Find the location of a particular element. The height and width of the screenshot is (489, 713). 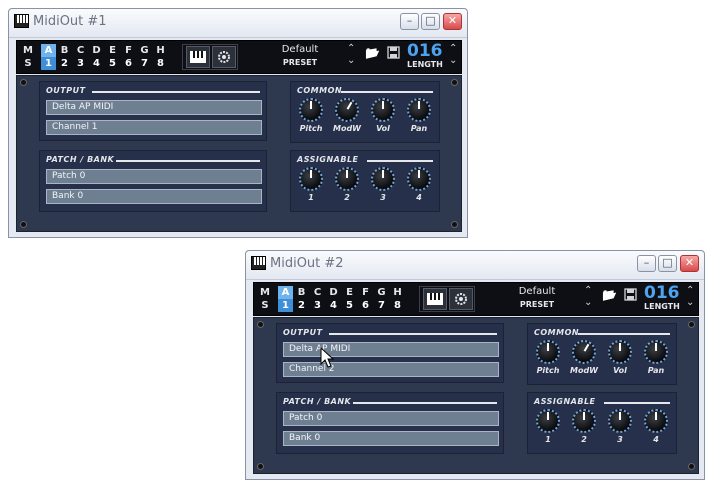

slot-letter: C is located at coordinates (80, 50).